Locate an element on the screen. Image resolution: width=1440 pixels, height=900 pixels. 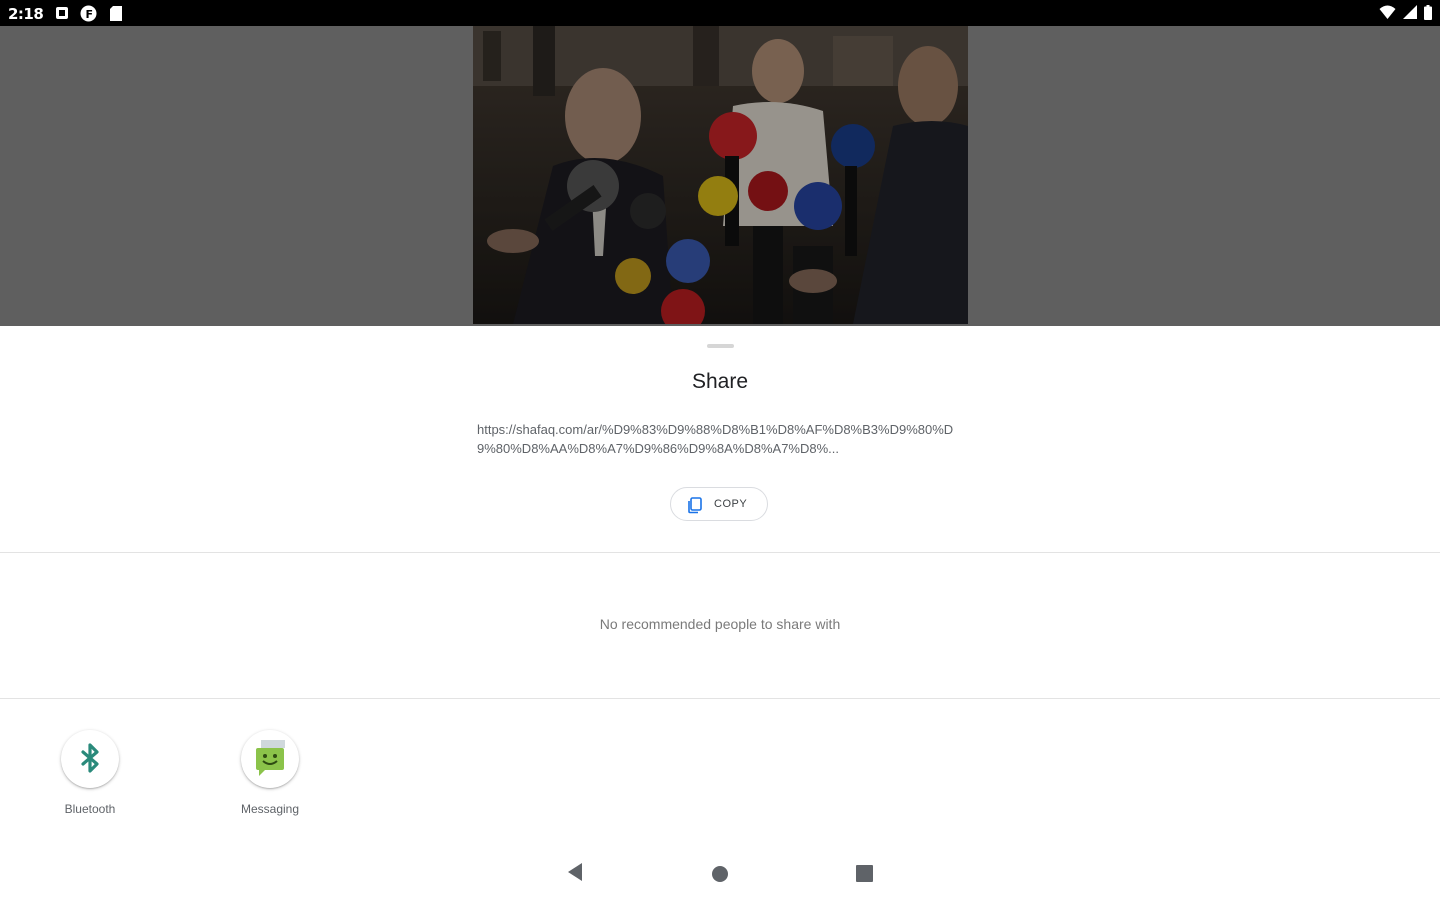
app-notification-icon: F is located at coordinates (88, 16).